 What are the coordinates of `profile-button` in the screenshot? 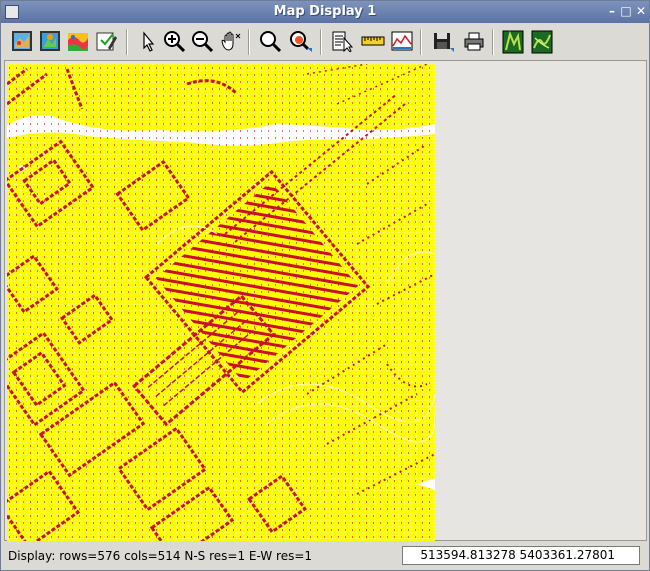 It's located at (402, 41).